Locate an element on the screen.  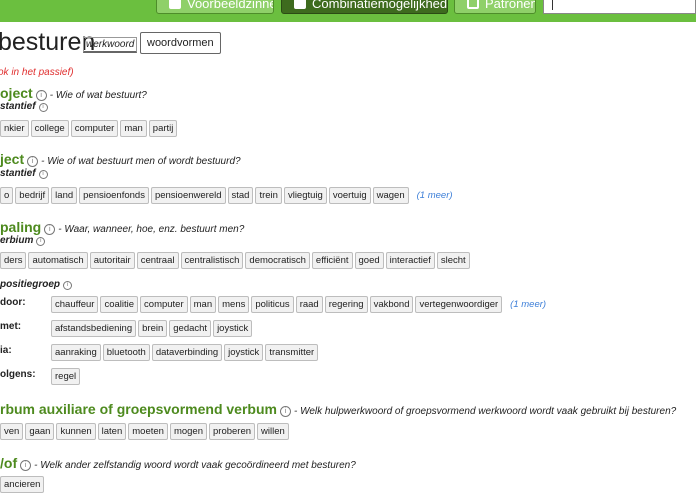
tab-patterns: Patronen is located at coordinates (495, 7).